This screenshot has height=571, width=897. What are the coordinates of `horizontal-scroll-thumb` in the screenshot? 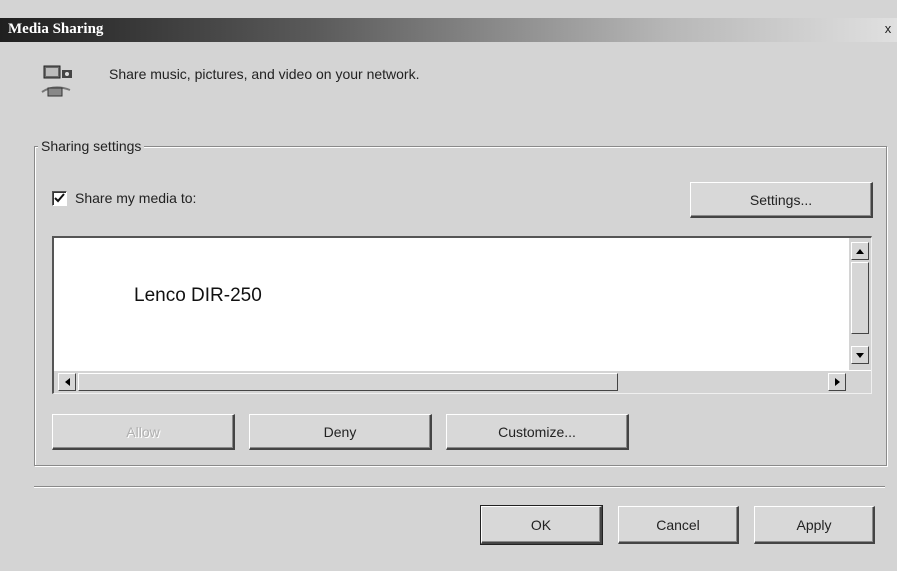 It's located at (348, 382).